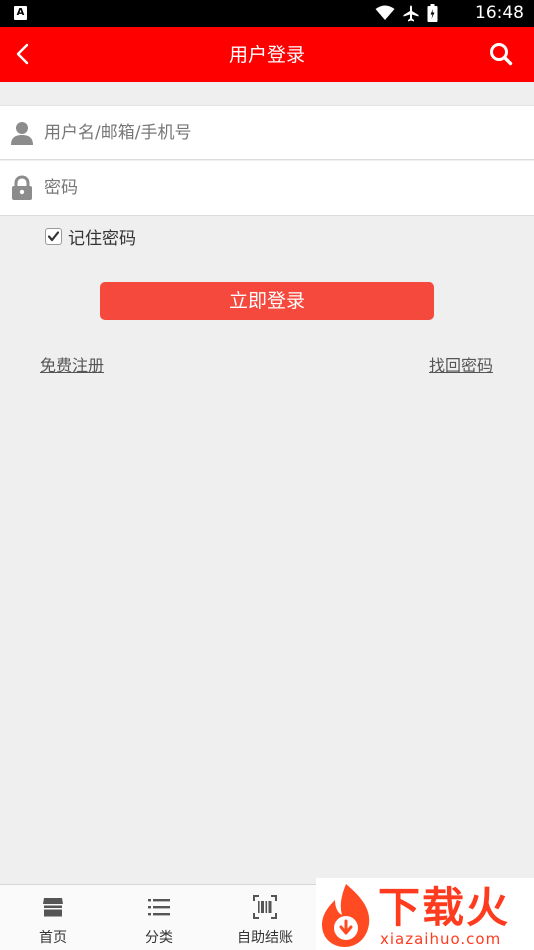  I want to click on remember-checkbox, so click(53, 236).